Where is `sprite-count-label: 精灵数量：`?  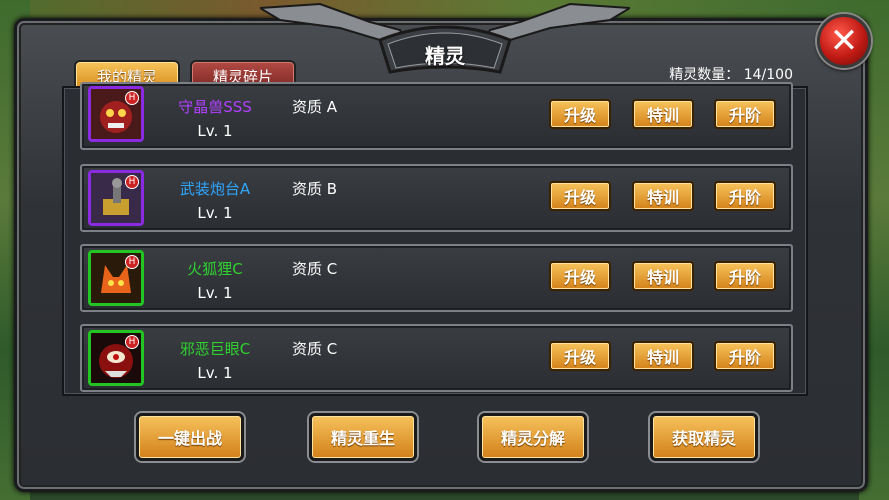
sprite-count-label: 精灵数量： is located at coordinates (704, 75).